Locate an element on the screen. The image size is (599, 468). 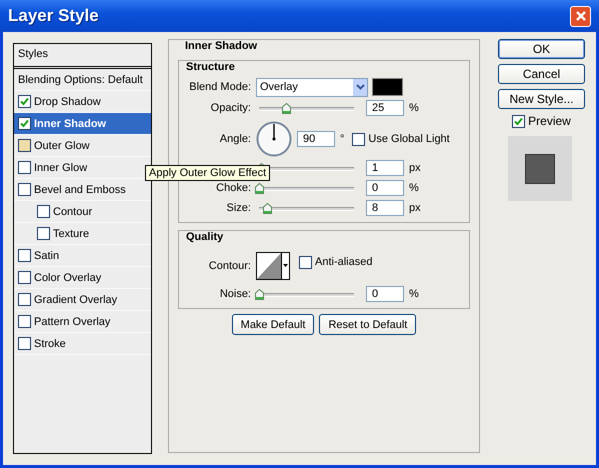
panel-header: Styles is located at coordinates (82, 56).